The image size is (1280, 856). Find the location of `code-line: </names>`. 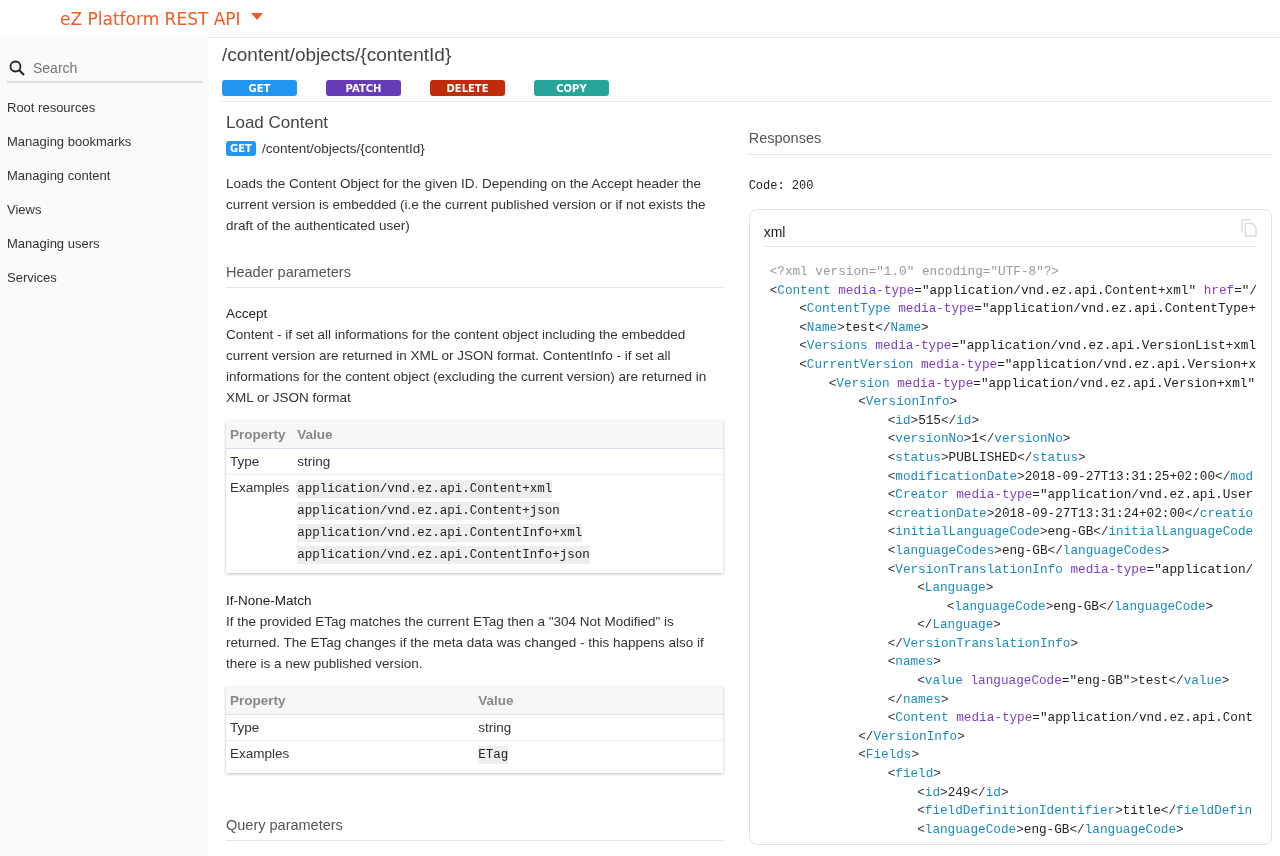

code-line: </names> is located at coordinates (918, 699).